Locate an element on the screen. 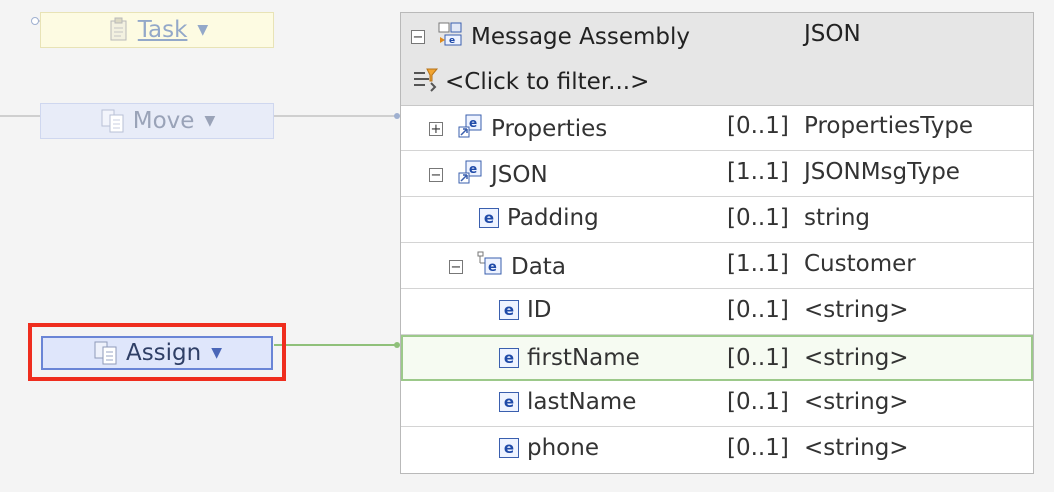 This screenshot has height=492, width=1054. task-transform: Task ▼ is located at coordinates (157, 30).